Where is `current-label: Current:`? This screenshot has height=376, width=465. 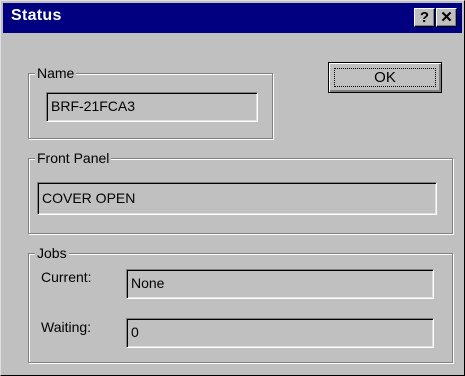
current-label: Current: is located at coordinates (66, 277).